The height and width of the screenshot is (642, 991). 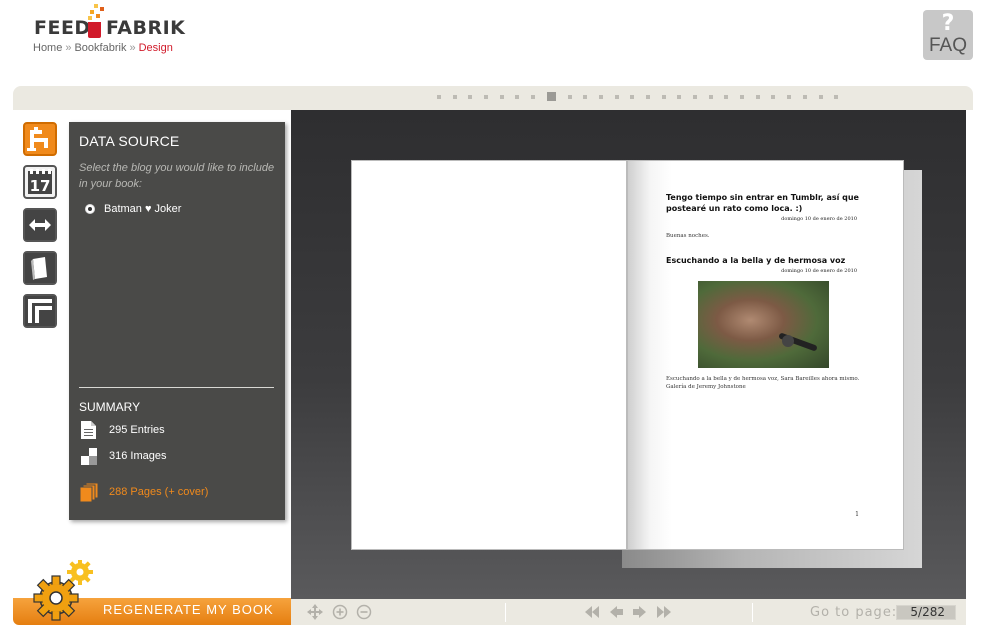 What do you see at coordinates (688, 236) in the screenshot?
I see `post-body: Buenas noches.` at bounding box center [688, 236].